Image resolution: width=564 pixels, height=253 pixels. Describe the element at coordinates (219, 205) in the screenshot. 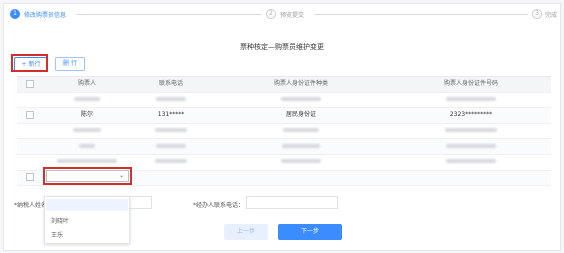

I see `agent-phone-label: *经办人联系电话：` at that location.